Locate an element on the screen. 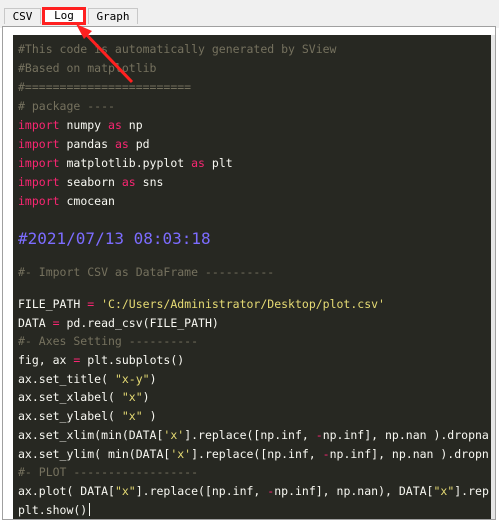  code-line-set-ylabel: ax.set_ylabel( "x" ) is located at coordinates (87, 416).